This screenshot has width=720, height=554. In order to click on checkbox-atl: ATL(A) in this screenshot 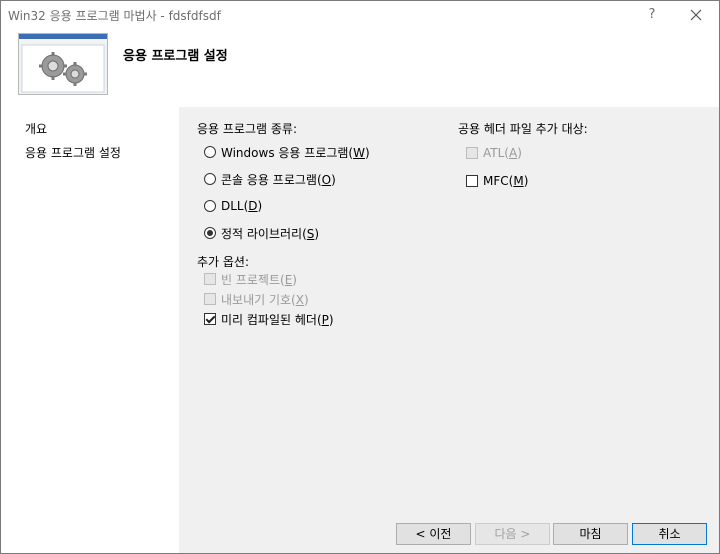, I will do `click(494, 153)`.